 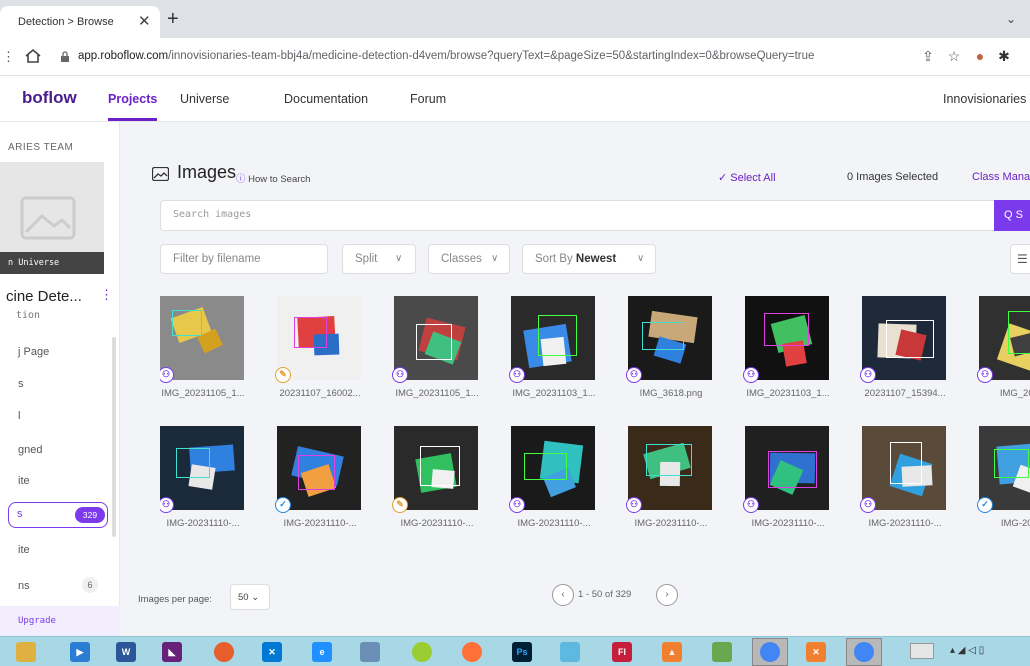 I want to click on green-app-icon, so click(x=422, y=652).